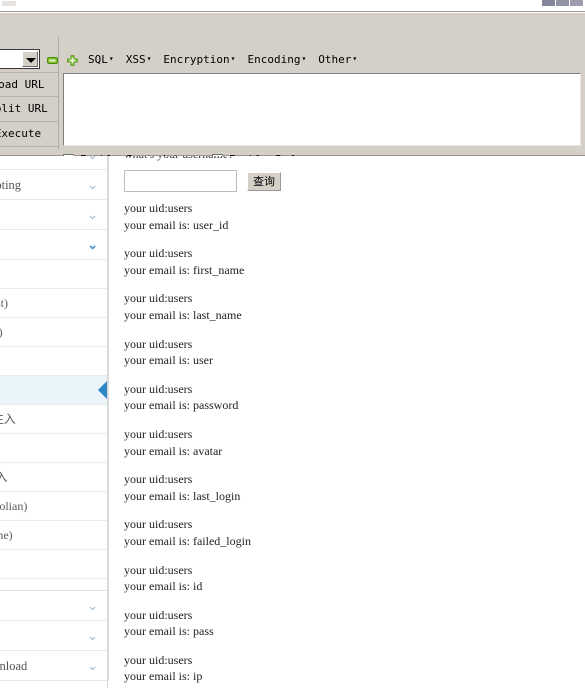 Image resolution: width=585 pixels, height=688 pixels. I want to click on menu-other: Other▾, so click(337, 59).